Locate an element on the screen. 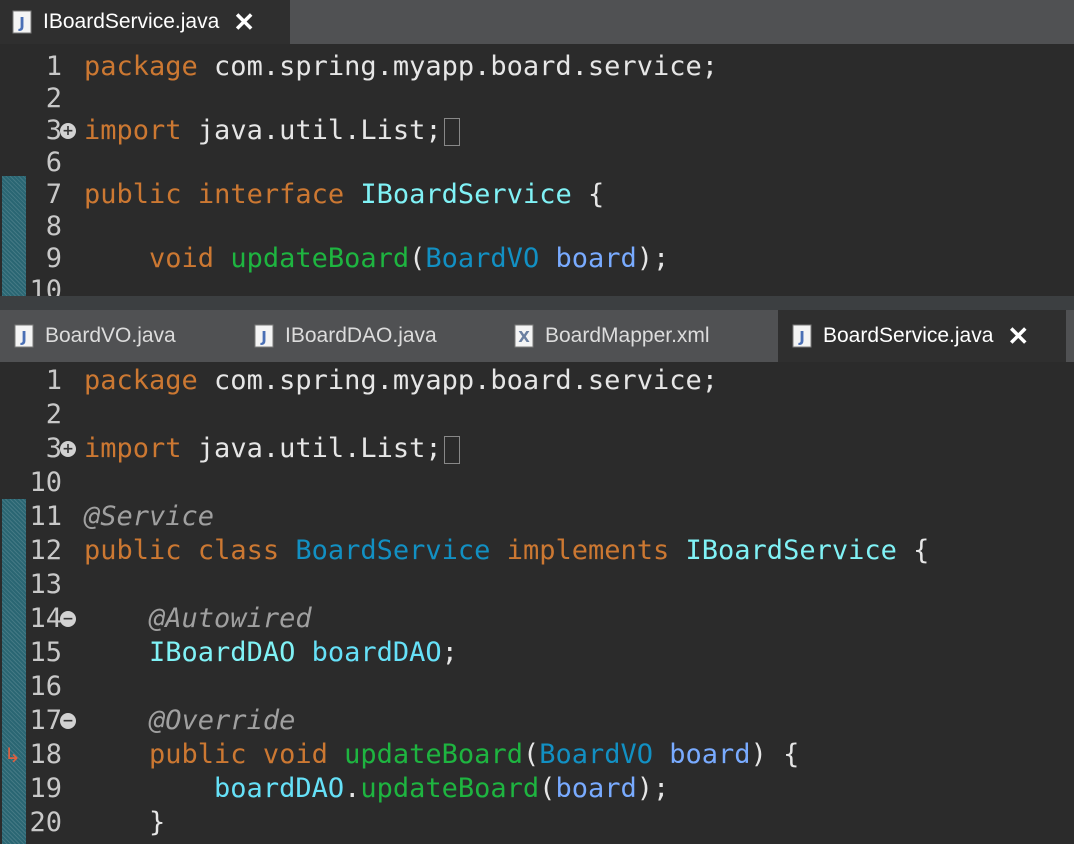 This screenshot has height=844, width=1074. code-text: @Override is located at coordinates (189, 721).